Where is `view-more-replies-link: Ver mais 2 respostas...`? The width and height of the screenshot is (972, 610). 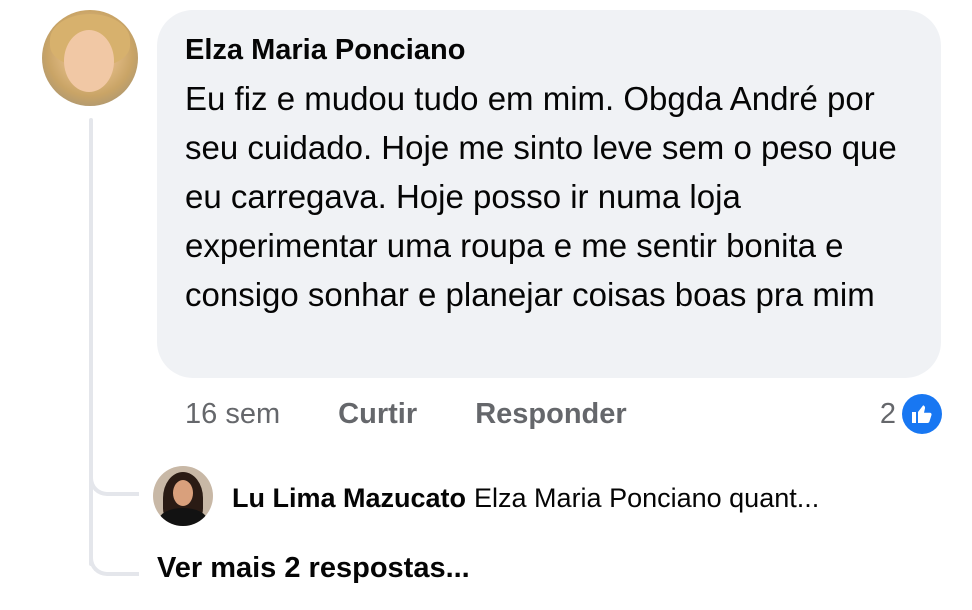
view-more-replies-link: Ver mais 2 respostas... is located at coordinates (313, 568).